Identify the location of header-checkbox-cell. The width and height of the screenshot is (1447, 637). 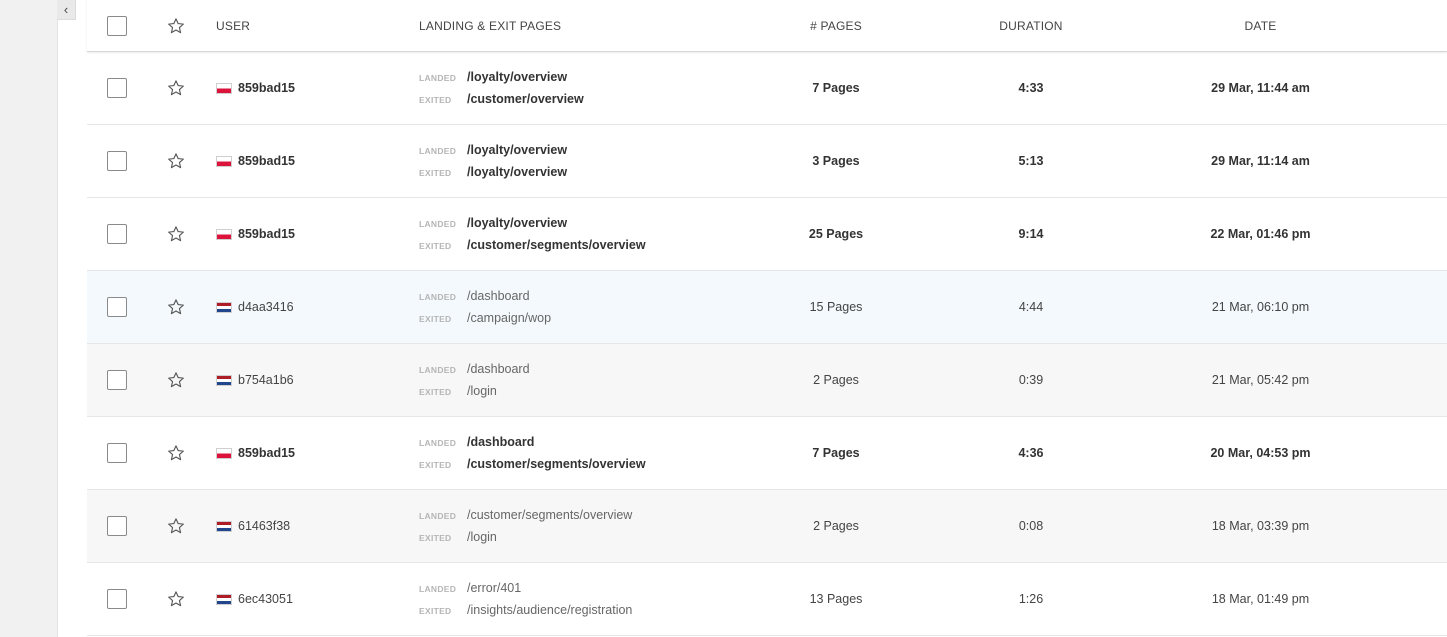
(118, 25).